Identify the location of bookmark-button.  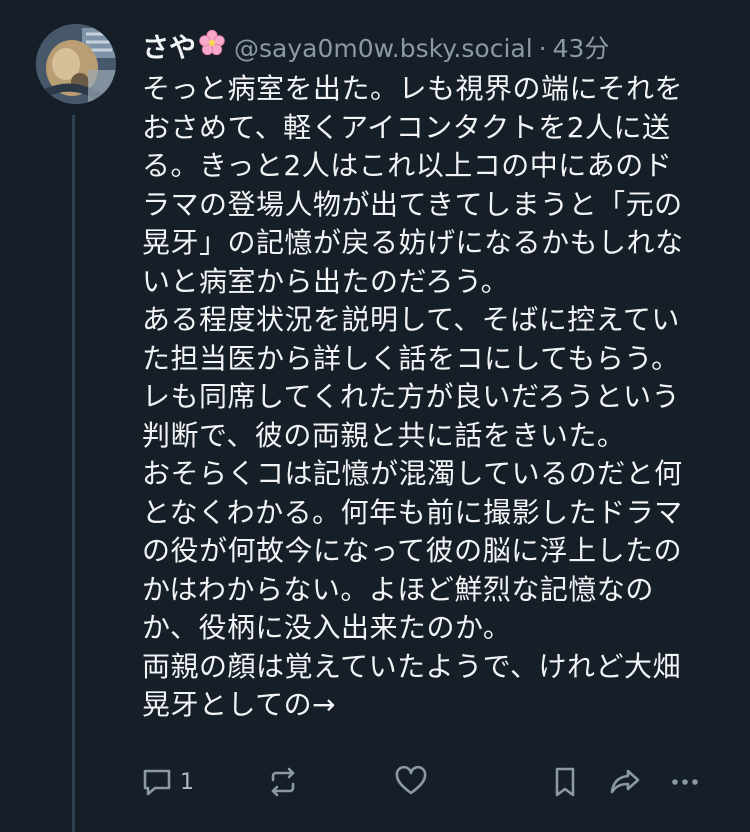
(565, 782).